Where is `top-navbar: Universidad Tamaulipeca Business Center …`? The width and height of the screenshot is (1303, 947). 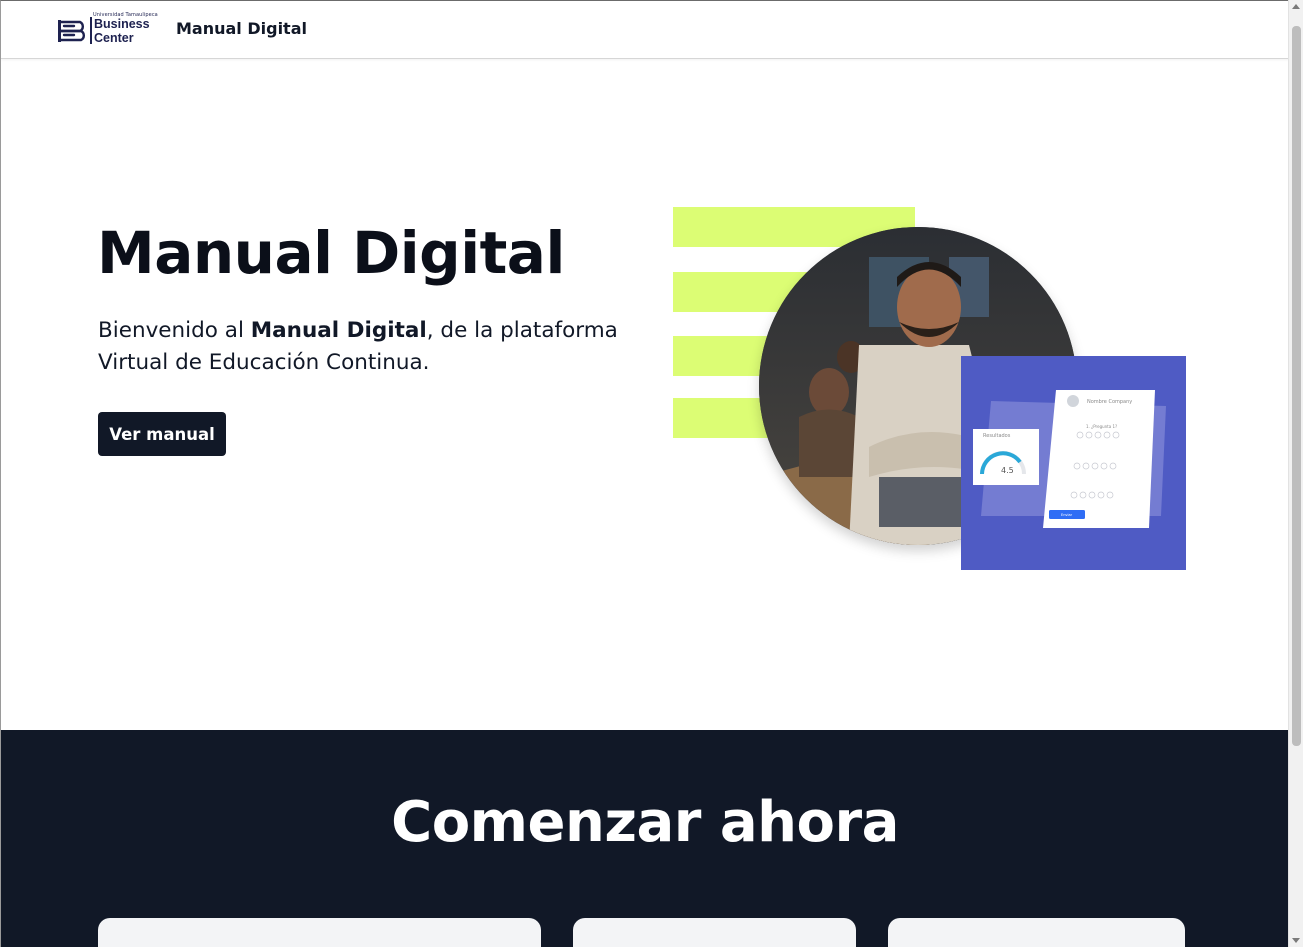
top-navbar: Universidad Tamaulipeca Business Center … is located at coordinates (644, 30).